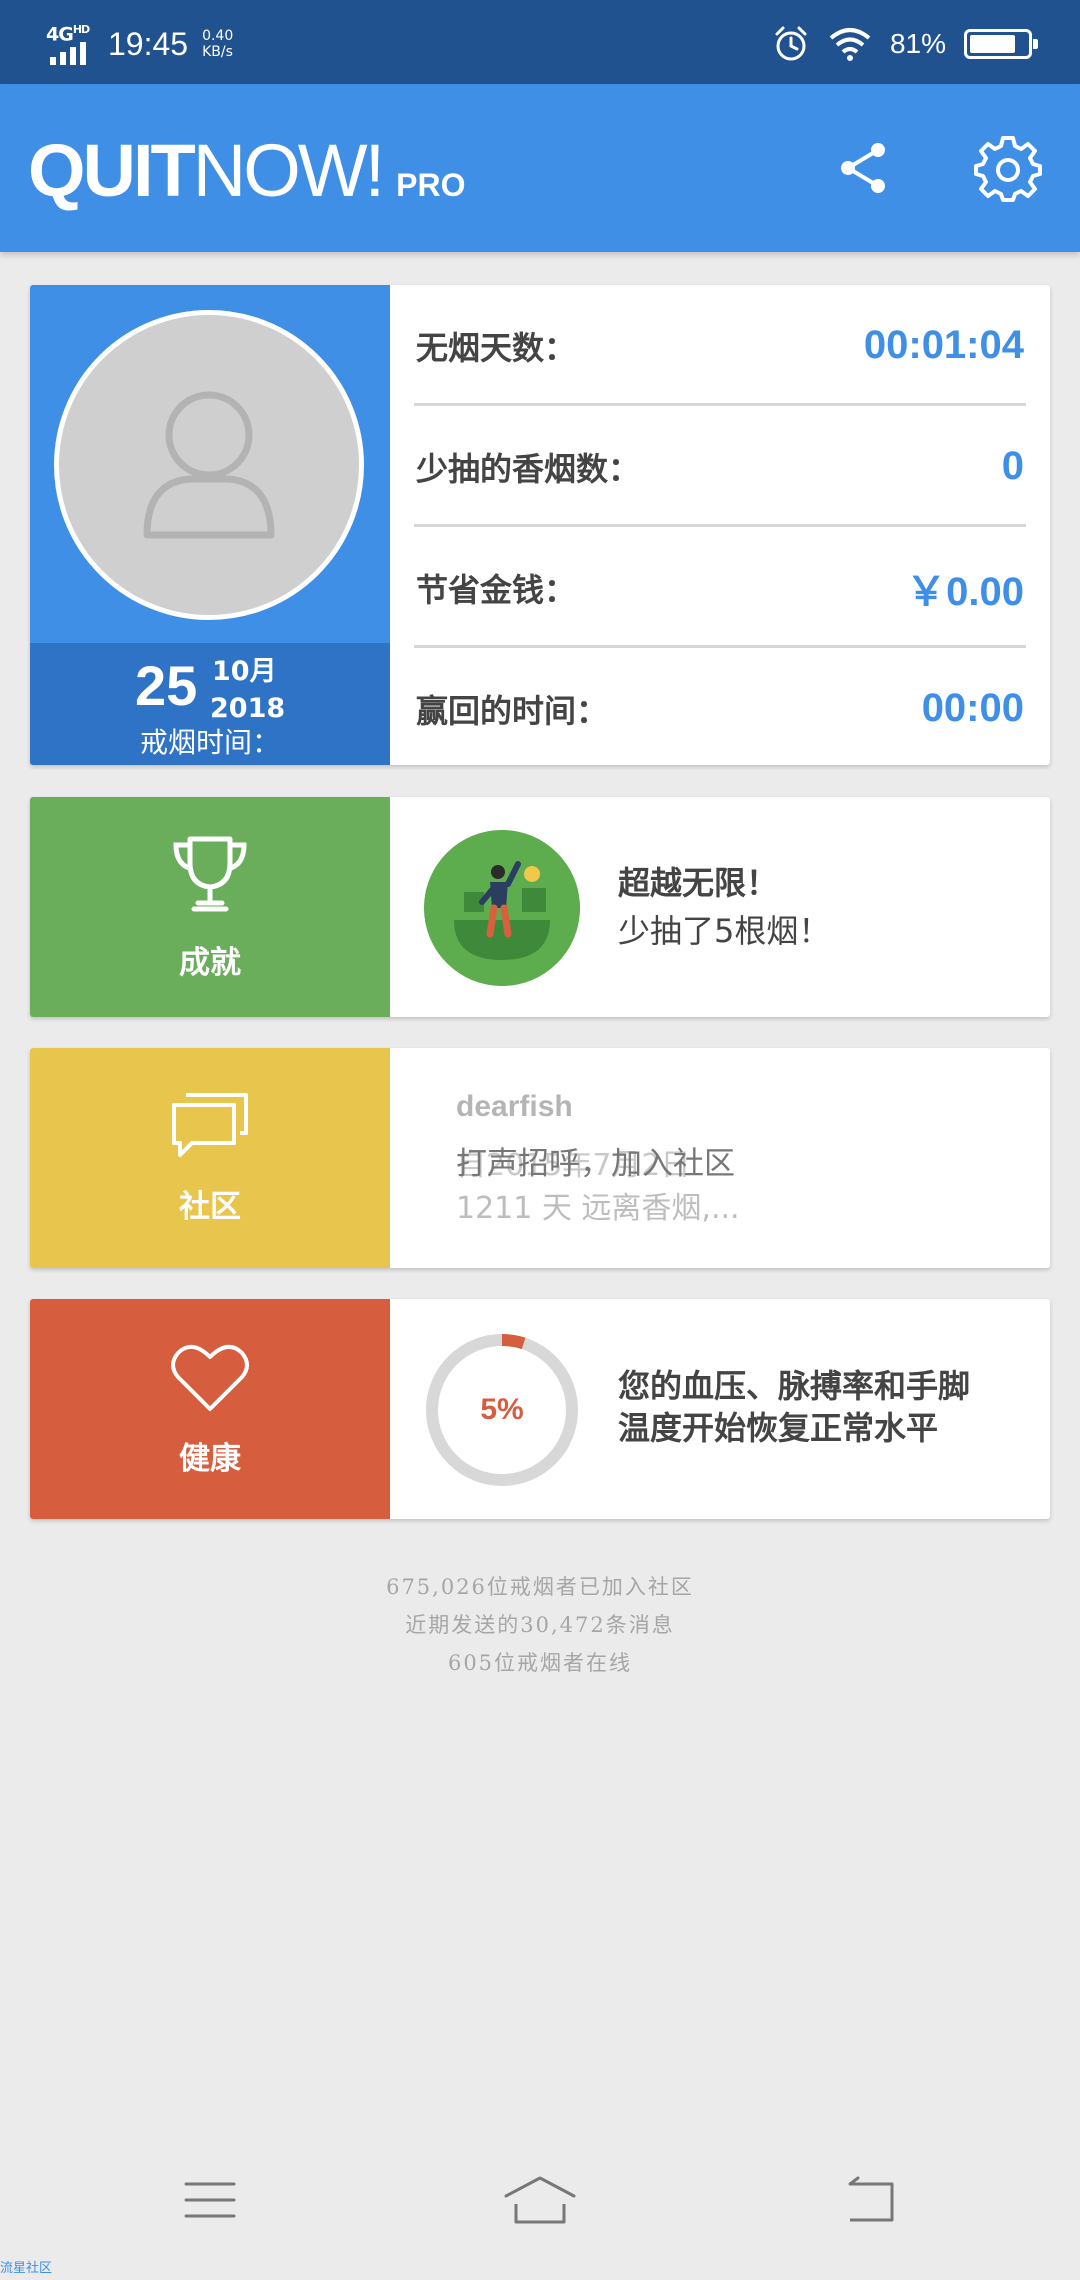 This screenshot has width=1080, height=2280. I want to click on share-icon, so click(863, 168).